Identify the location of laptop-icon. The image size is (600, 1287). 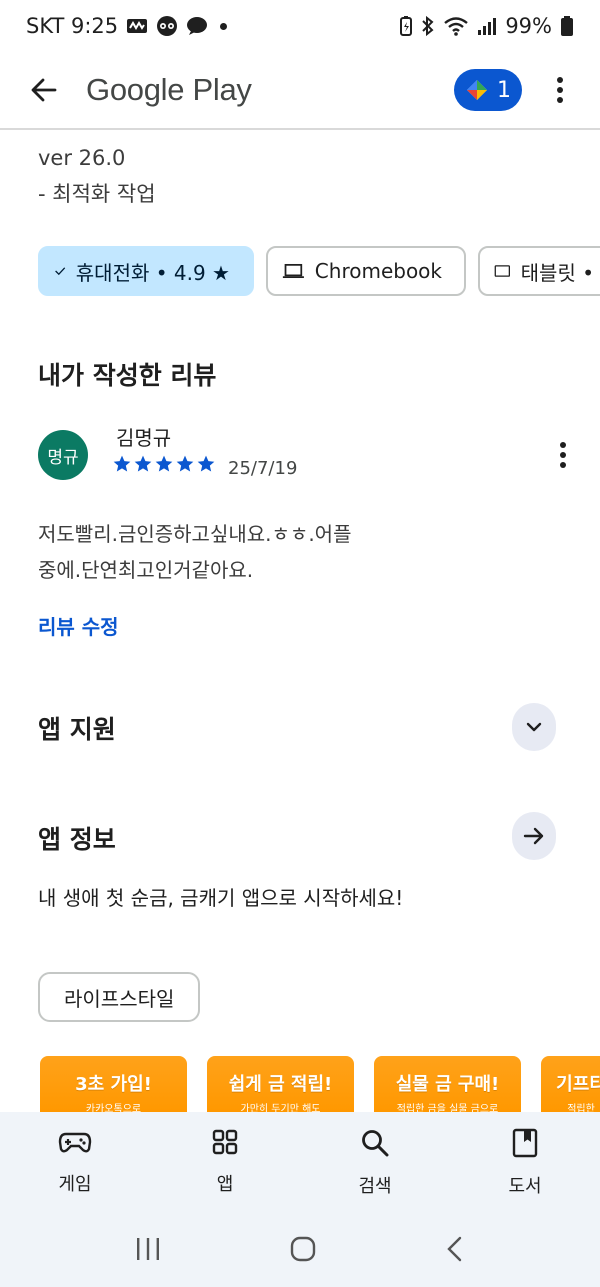
(293, 271).